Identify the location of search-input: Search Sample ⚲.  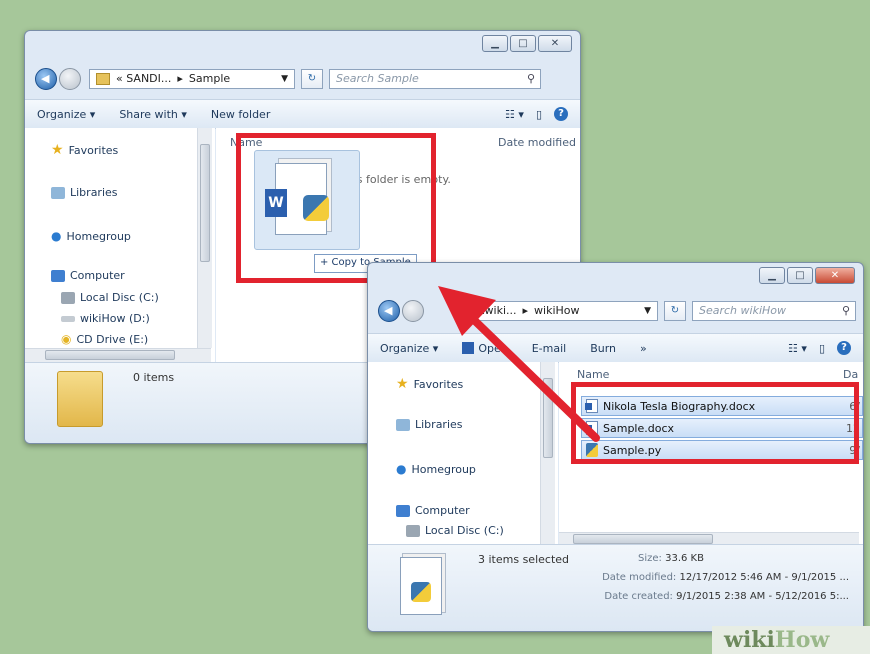
(435, 79).